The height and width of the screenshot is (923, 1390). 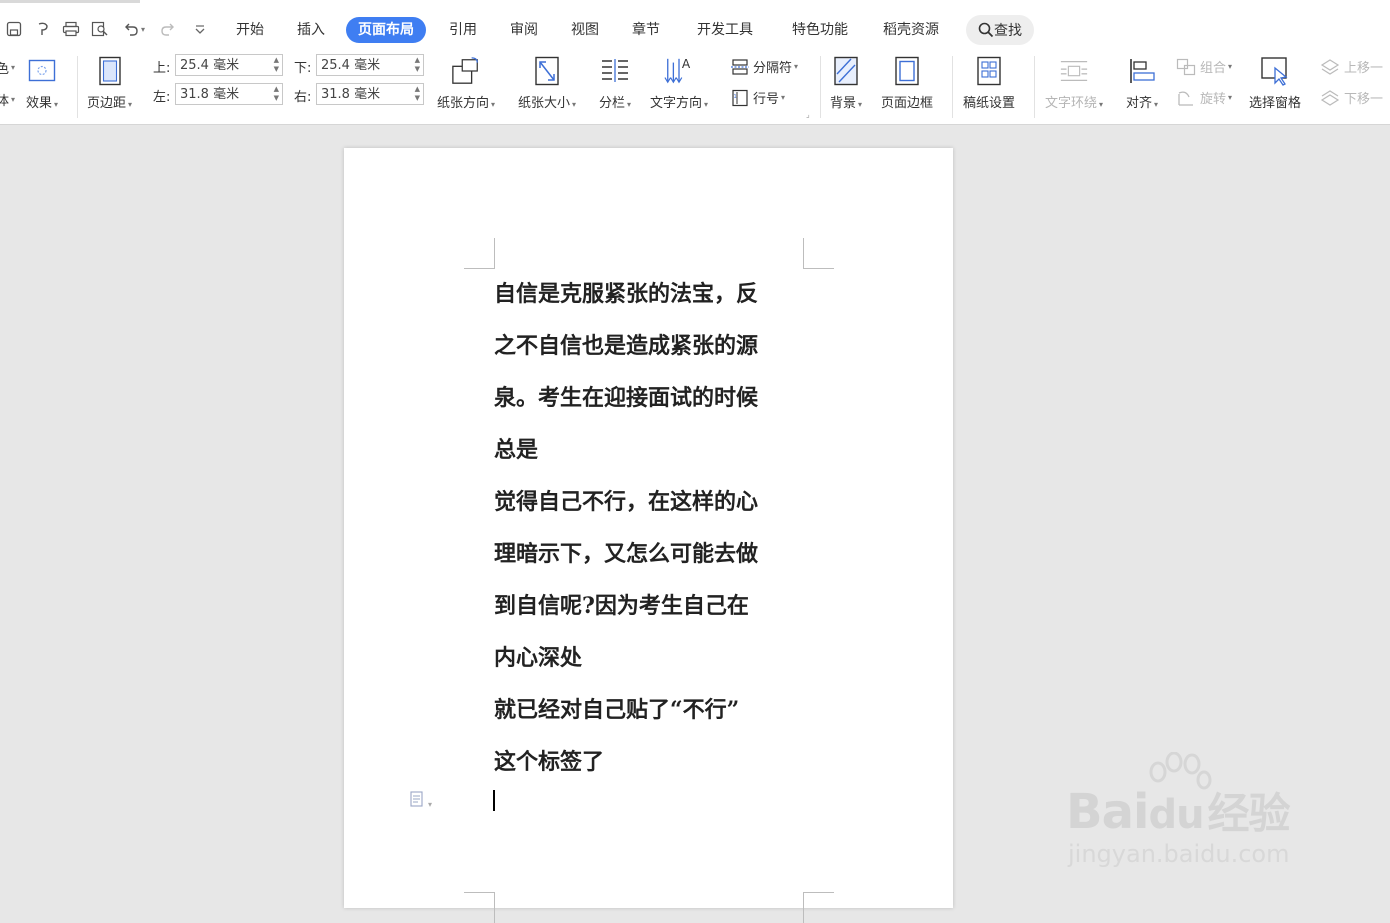 What do you see at coordinates (479, 907) in the screenshot?
I see `crop-mark-bottom-left` at bounding box center [479, 907].